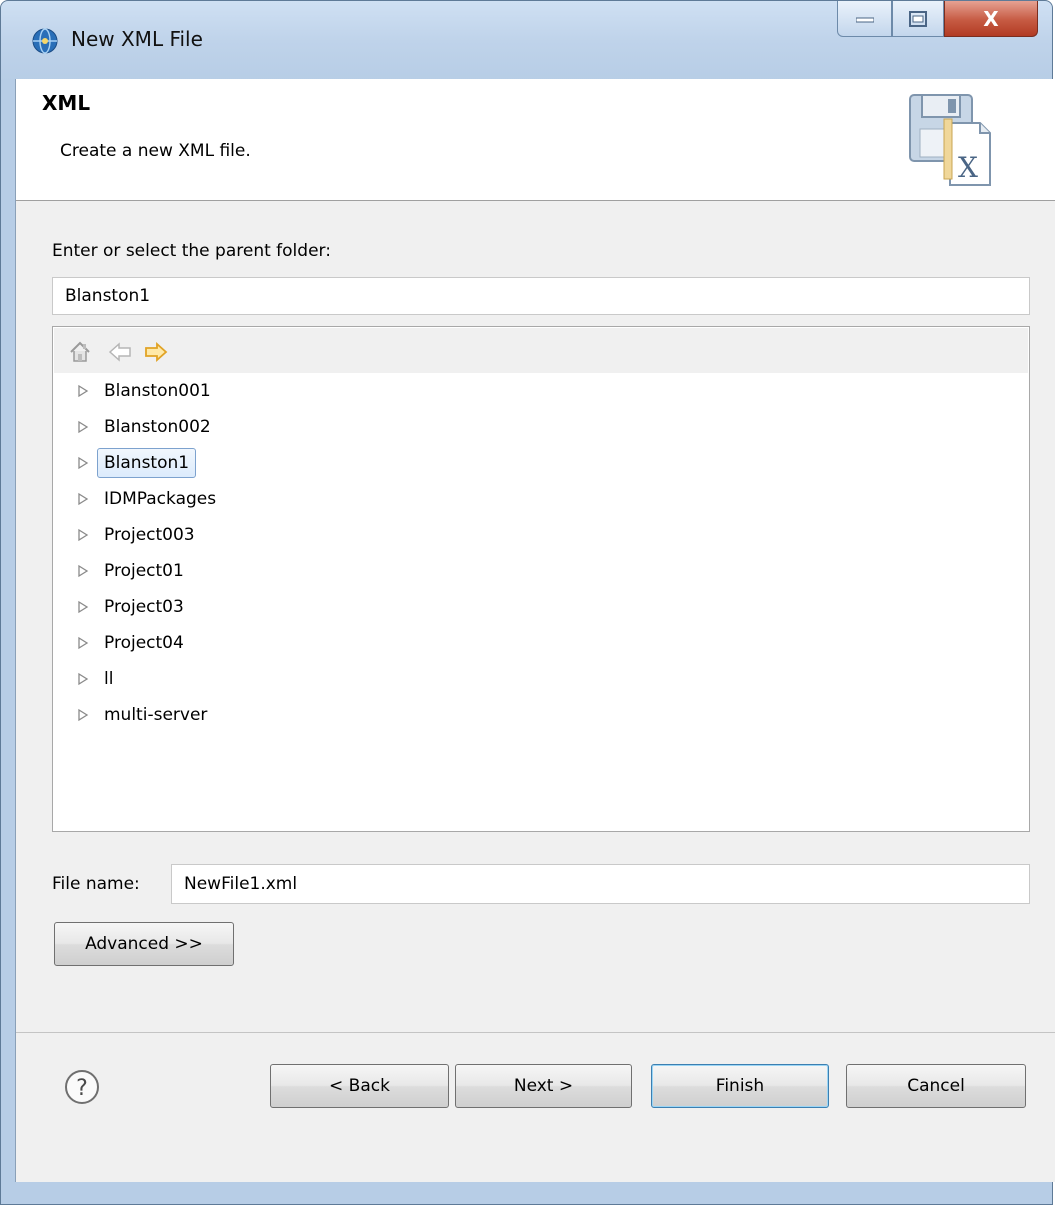  Describe the element at coordinates (109, 679) in the screenshot. I see `tree-item-label: ll` at that location.